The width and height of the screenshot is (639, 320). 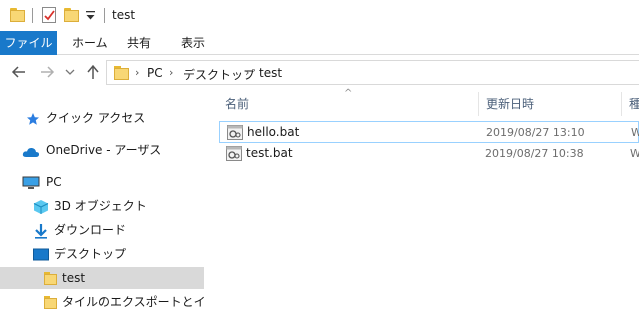 I want to click on file-modified: 2019/08/27 10:38, so click(x=534, y=153).